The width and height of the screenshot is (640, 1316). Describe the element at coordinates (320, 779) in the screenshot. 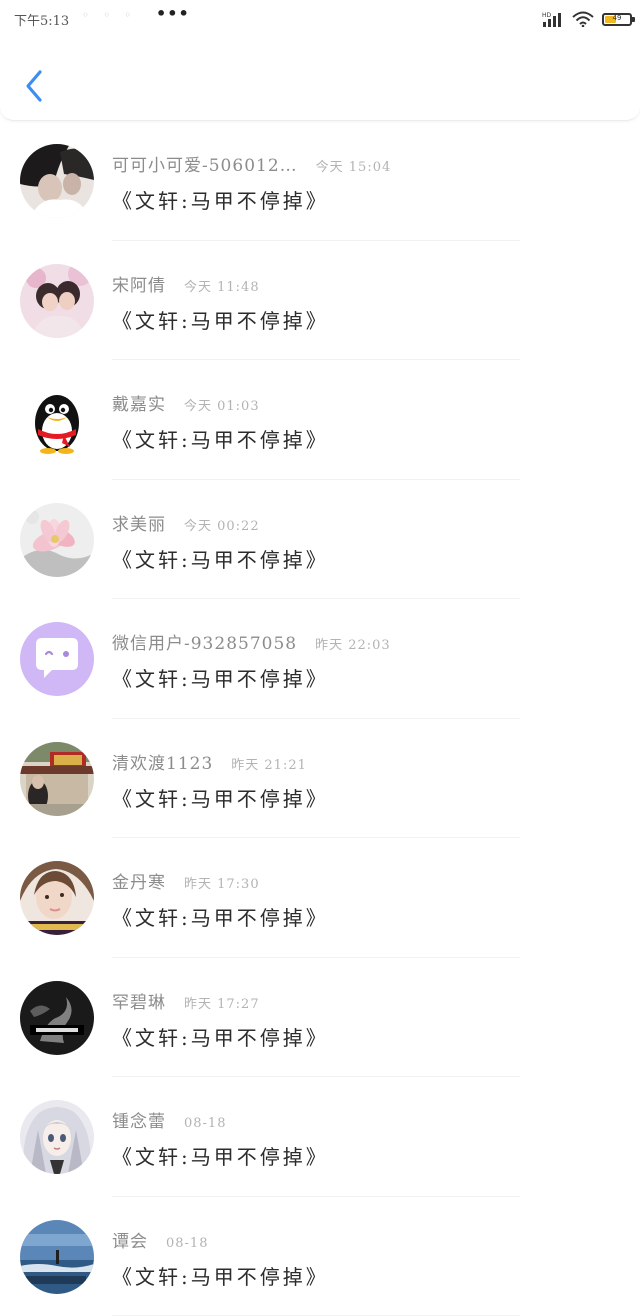

I see `contact-row: 清欢渡1123 昨天 21:21 《文轩:马甲不停掉》` at that location.